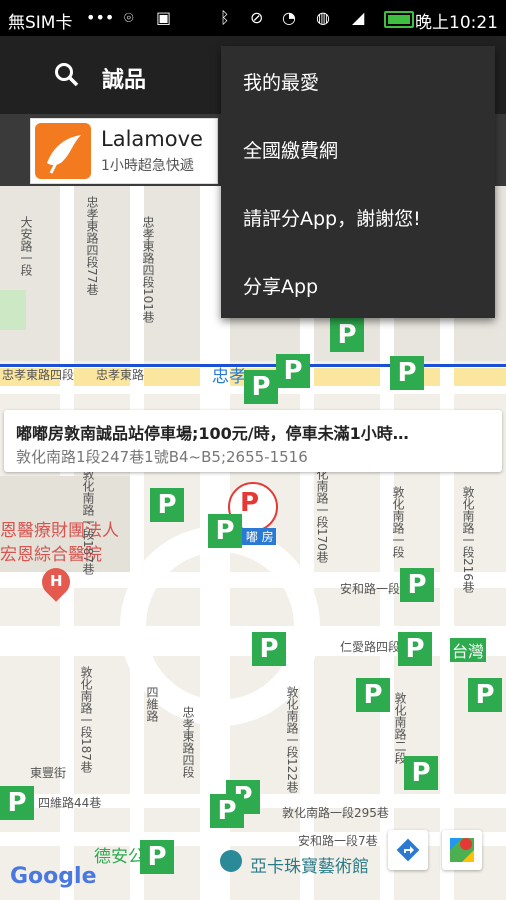 This screenshot has width=506, height=900. Describe the element at coordinates (370, 589) in the screenshot. I see `street-label: 安和路一段` at that location.